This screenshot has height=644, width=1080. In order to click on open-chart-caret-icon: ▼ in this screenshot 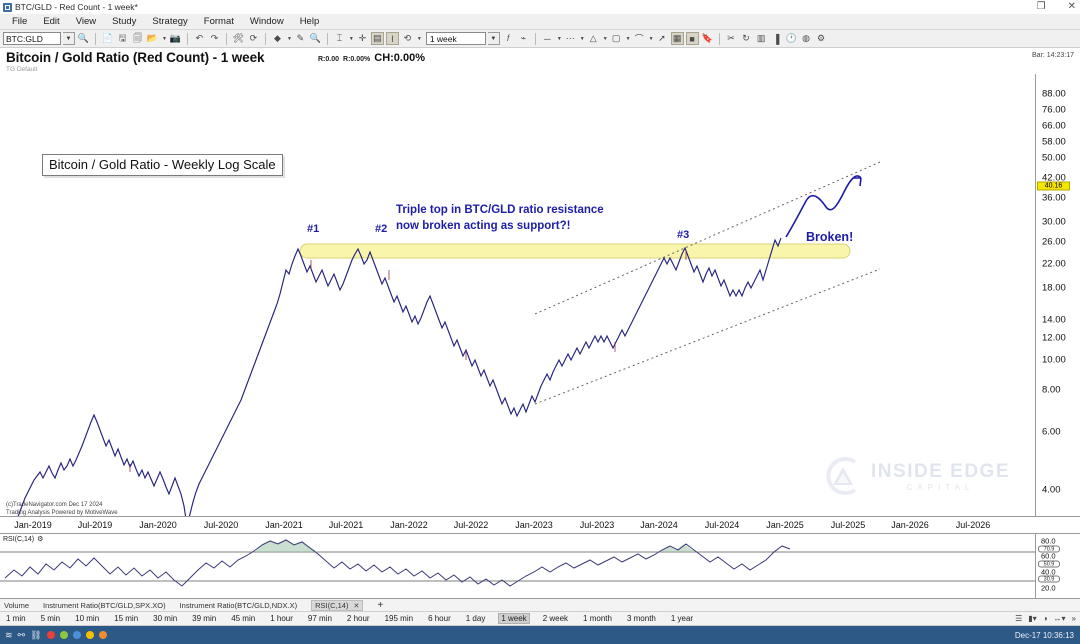, I will do `click(164, 39)`.